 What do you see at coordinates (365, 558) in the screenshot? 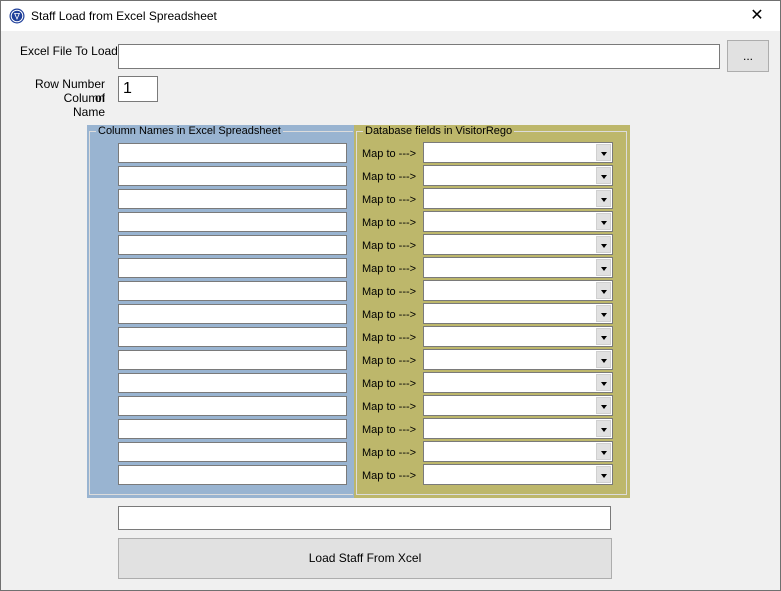
I see `load-staff-button: Load Staff From Xcel` at bounding box center [365, 558].